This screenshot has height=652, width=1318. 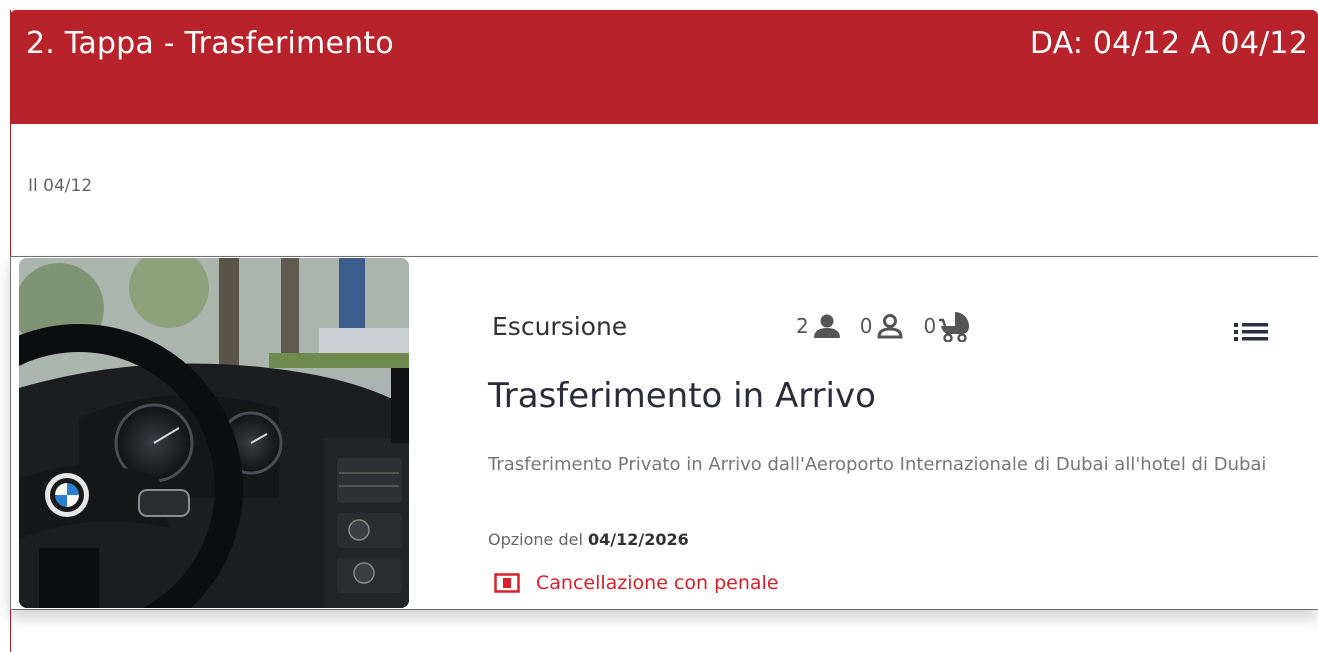 What do you see at coordinates (956, 326) in the screenshot?
I see `stroller-icon` at bounding box center [956, 326].